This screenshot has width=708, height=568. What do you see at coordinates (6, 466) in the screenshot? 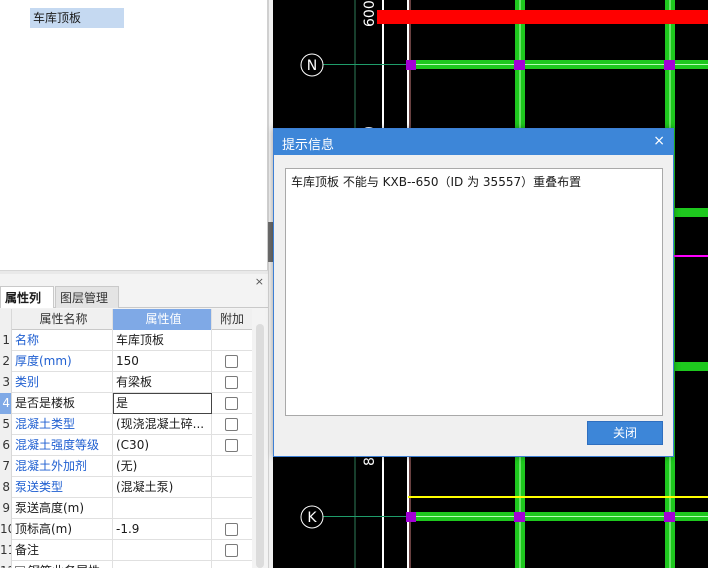
I see `row-index: 7` at bounding box center [6, 466].